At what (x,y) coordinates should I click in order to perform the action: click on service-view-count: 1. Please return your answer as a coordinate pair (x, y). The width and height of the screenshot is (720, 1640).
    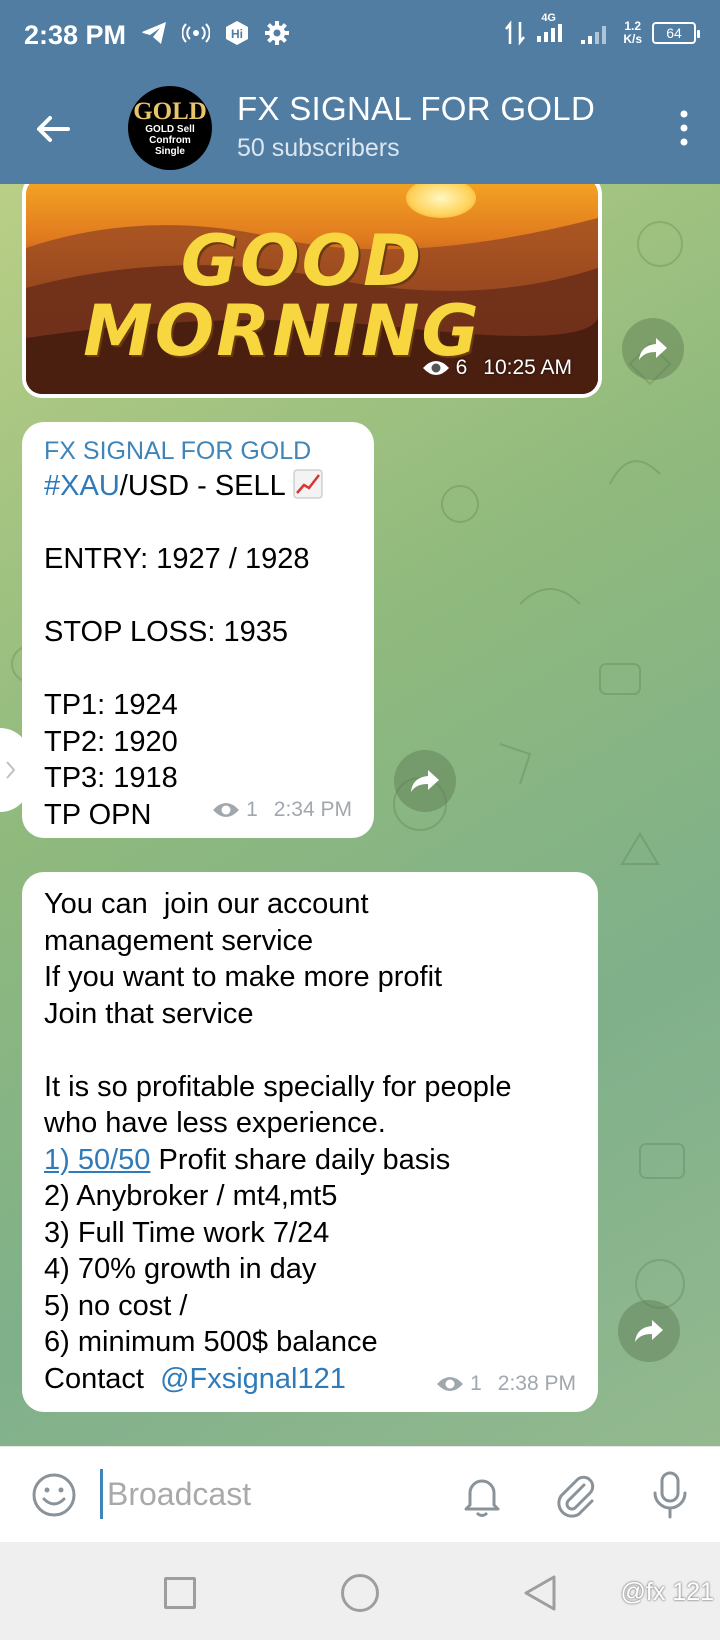
    Looking at the image, I should click on (476, 1383).